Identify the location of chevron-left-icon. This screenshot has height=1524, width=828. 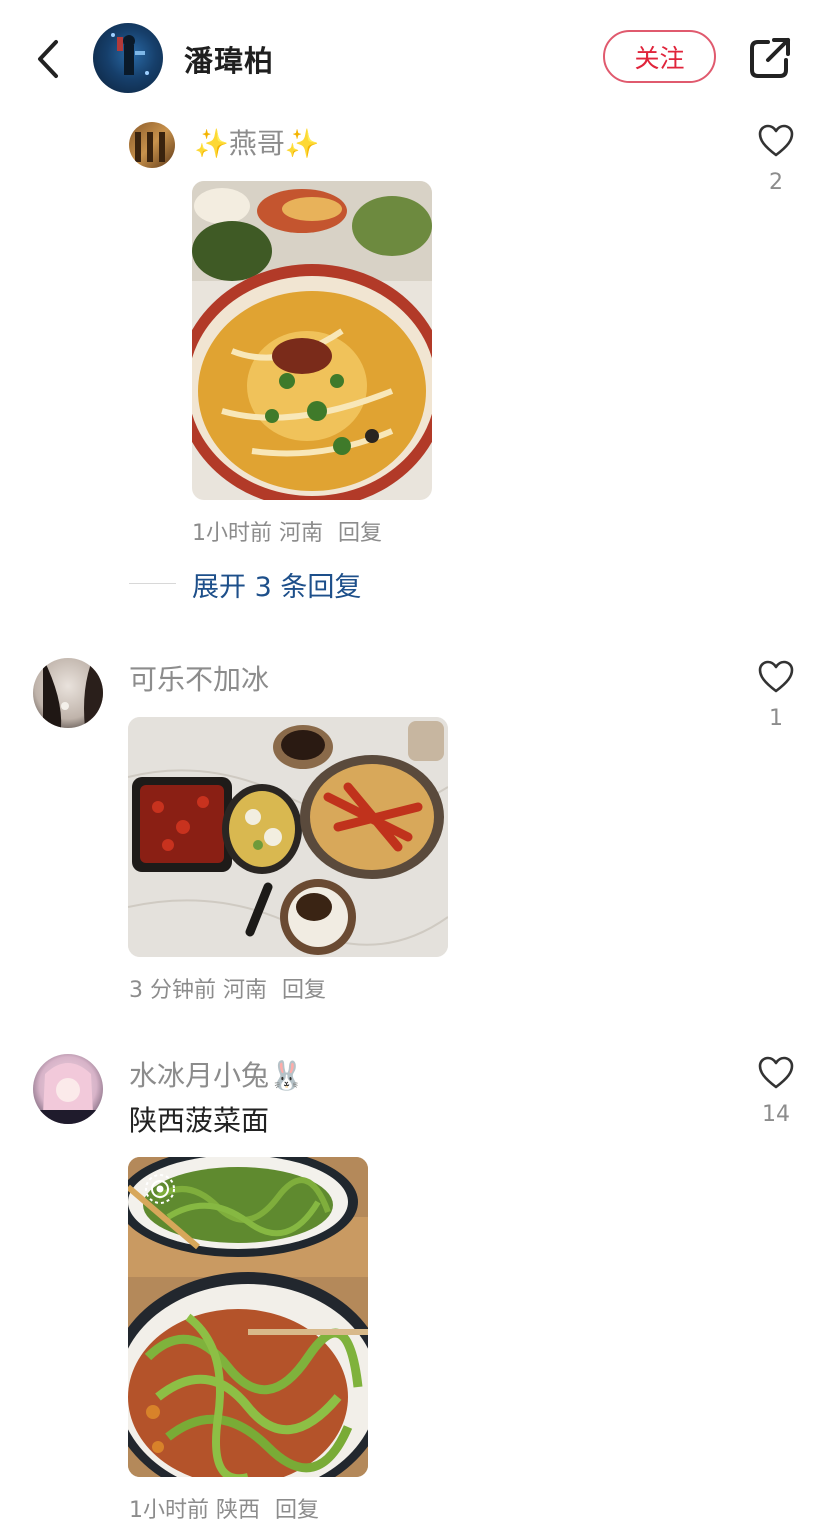
(48, 59).